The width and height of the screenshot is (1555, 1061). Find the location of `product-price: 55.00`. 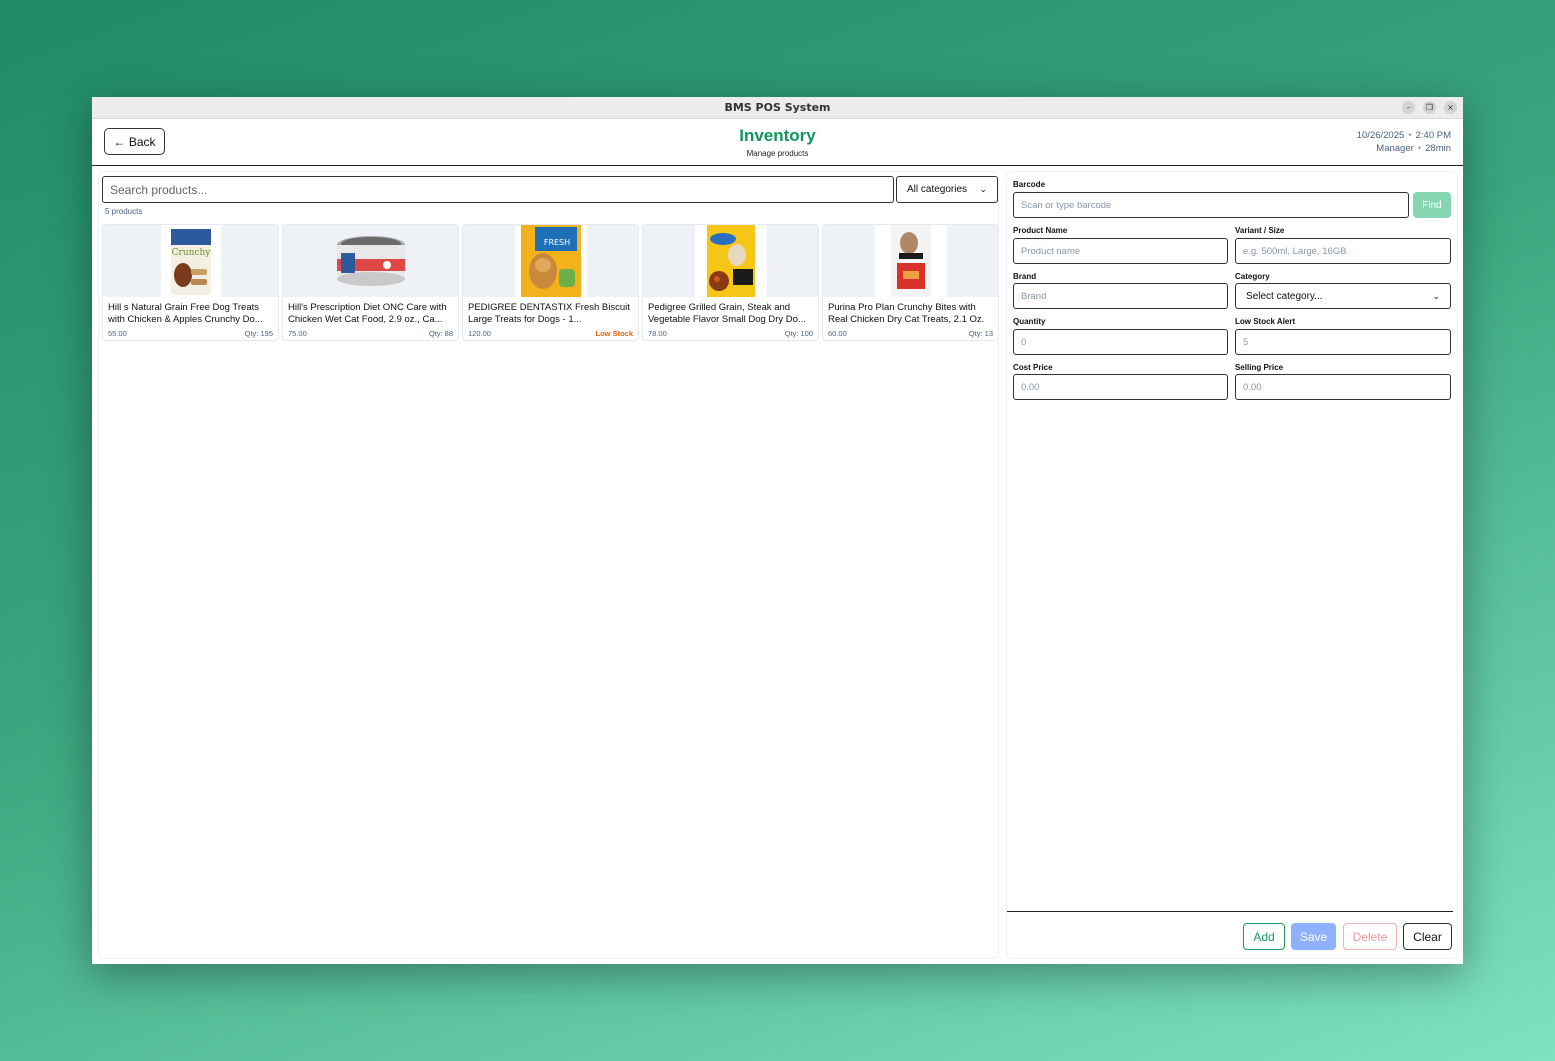

product-price: 55.00 is located at coordinates (117, 333).